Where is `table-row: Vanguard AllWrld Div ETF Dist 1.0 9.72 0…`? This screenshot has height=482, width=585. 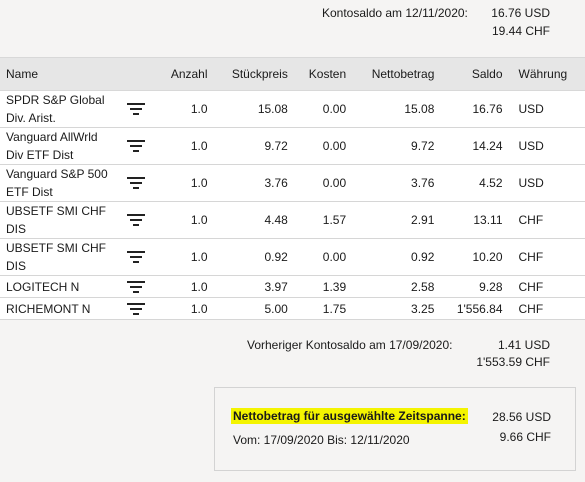 table-row: Vanguard AllWrld Div ETF Dist 1.0 9.72 0… is located at coordinates (292, 146).